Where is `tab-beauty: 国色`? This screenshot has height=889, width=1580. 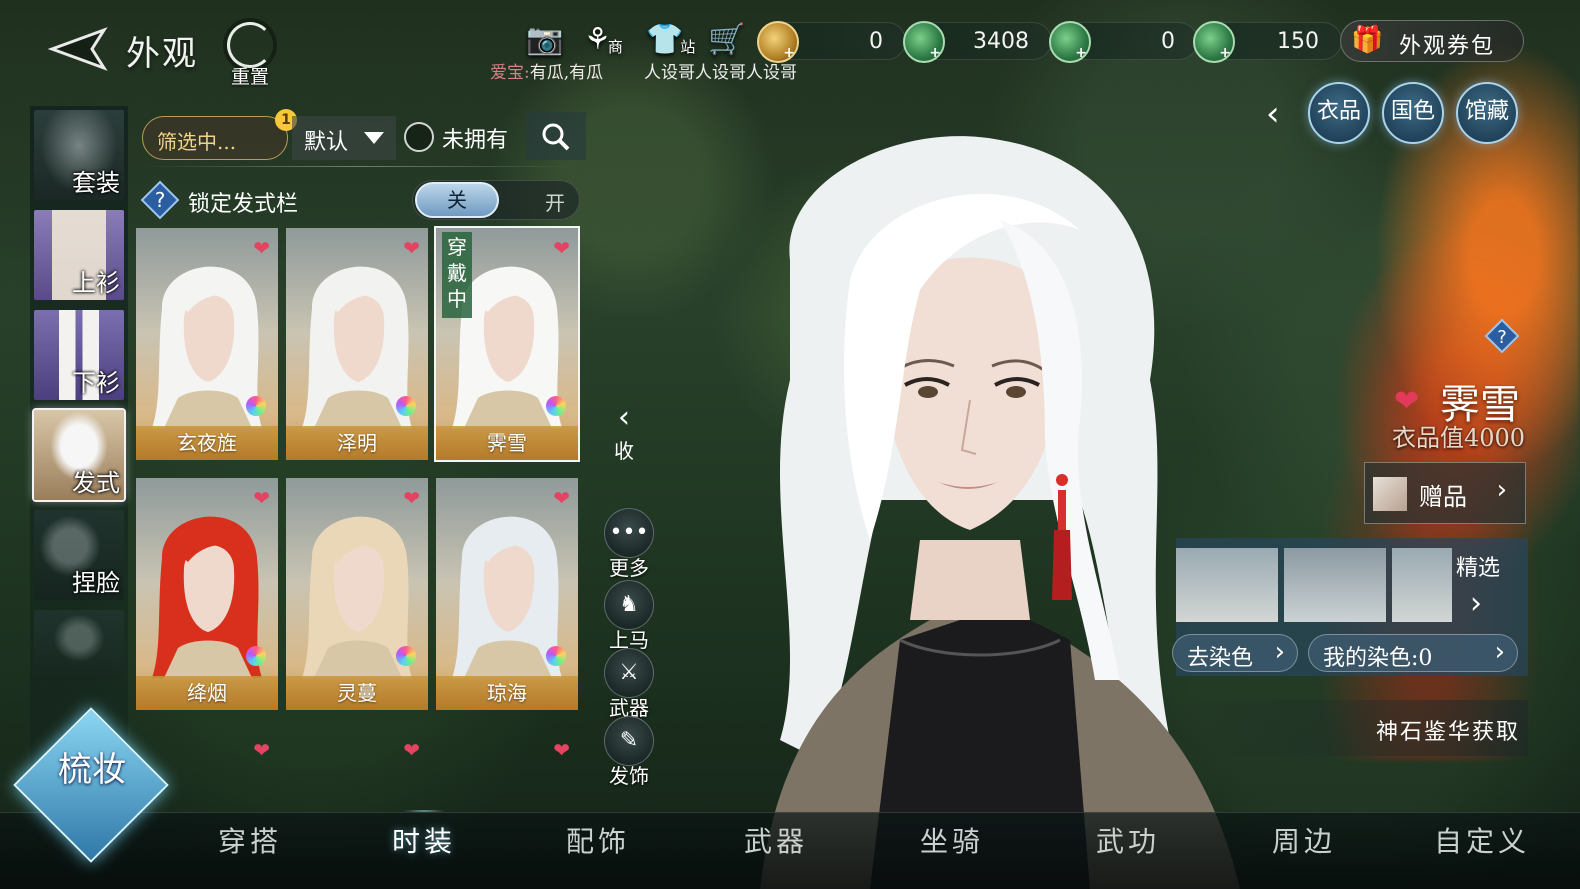
tab-beauty: 国色 is located at coordinates (1413, 113).